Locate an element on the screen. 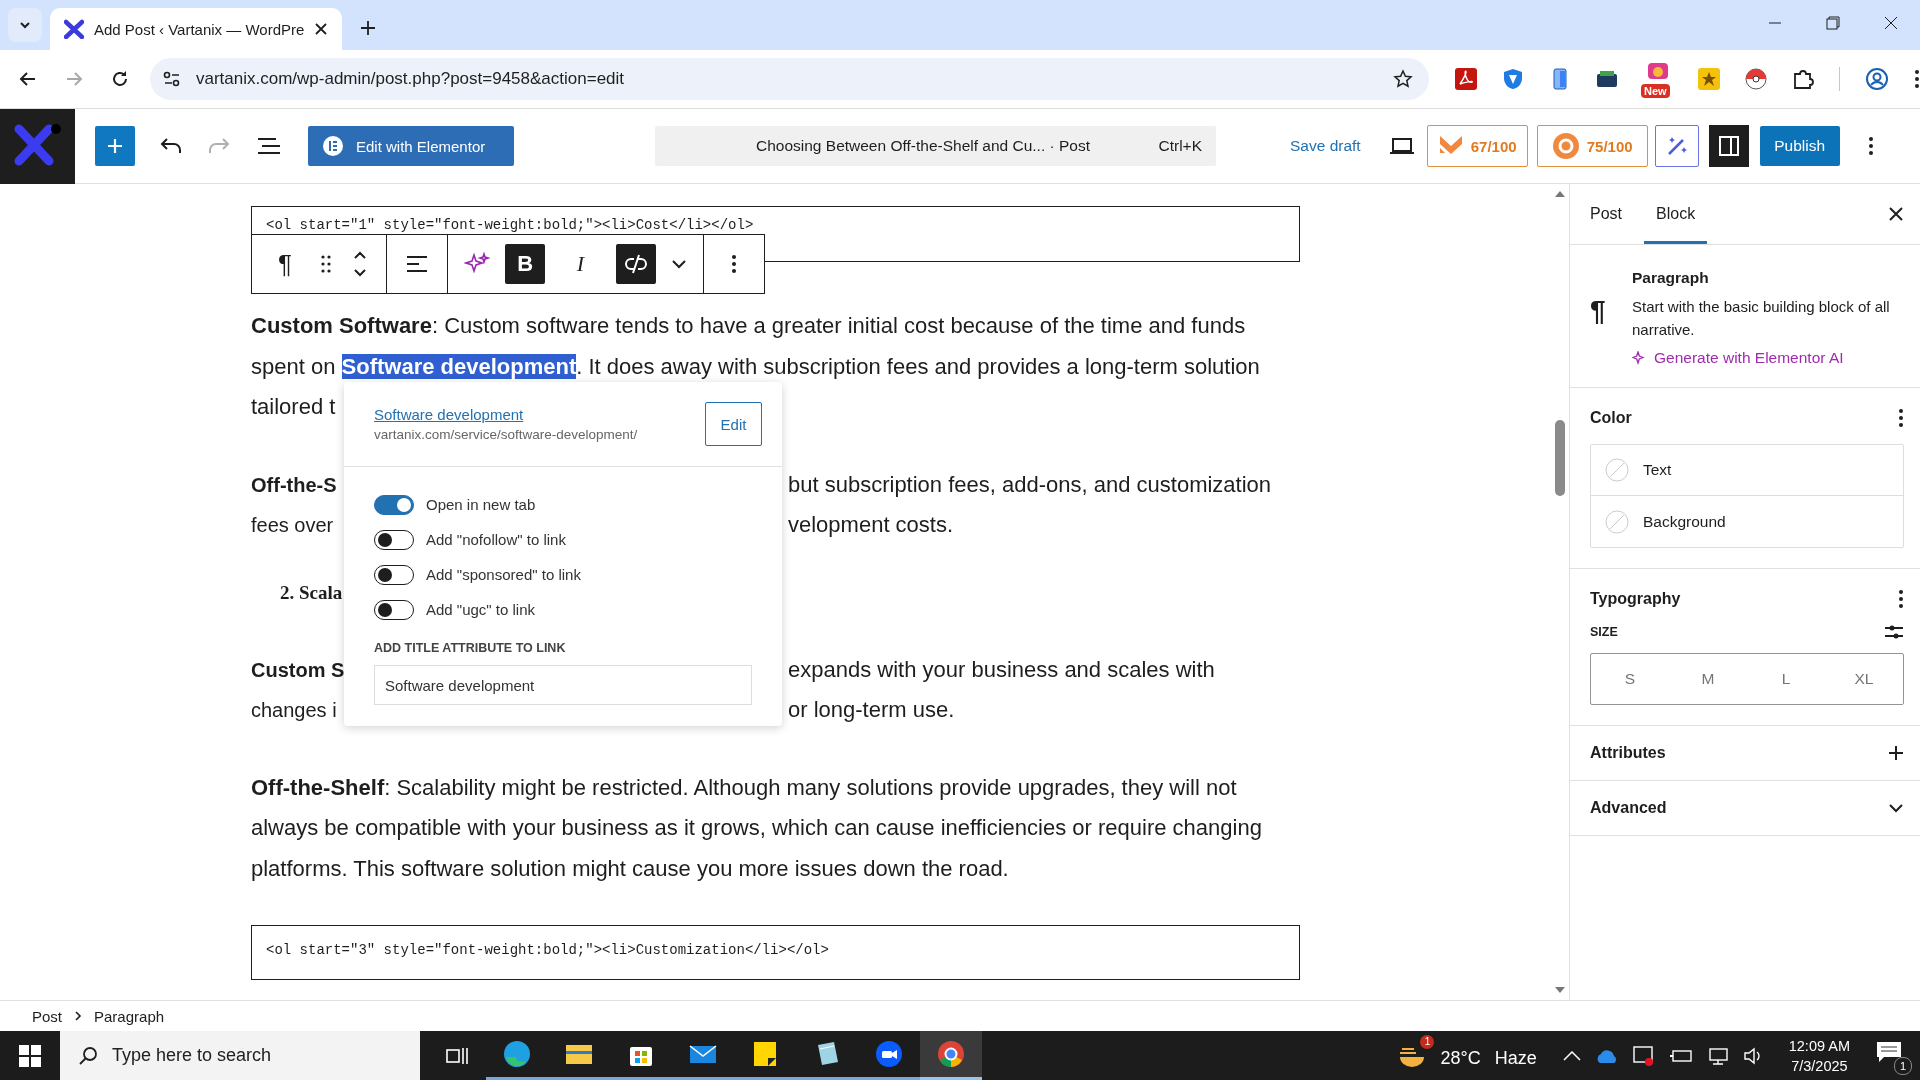  new-tab-icon is located at coordinates (368, 28).